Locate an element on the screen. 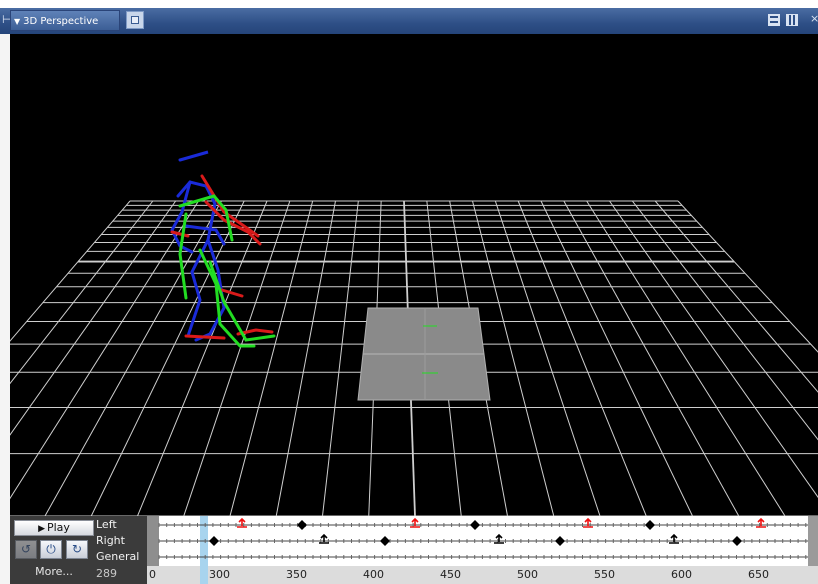  track-label-left: Left is located at coordinates (106, 524).